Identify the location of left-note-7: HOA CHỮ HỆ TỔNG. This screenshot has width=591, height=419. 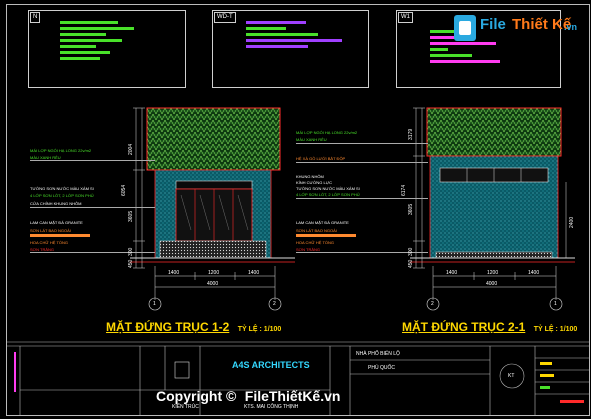
(49, 242).